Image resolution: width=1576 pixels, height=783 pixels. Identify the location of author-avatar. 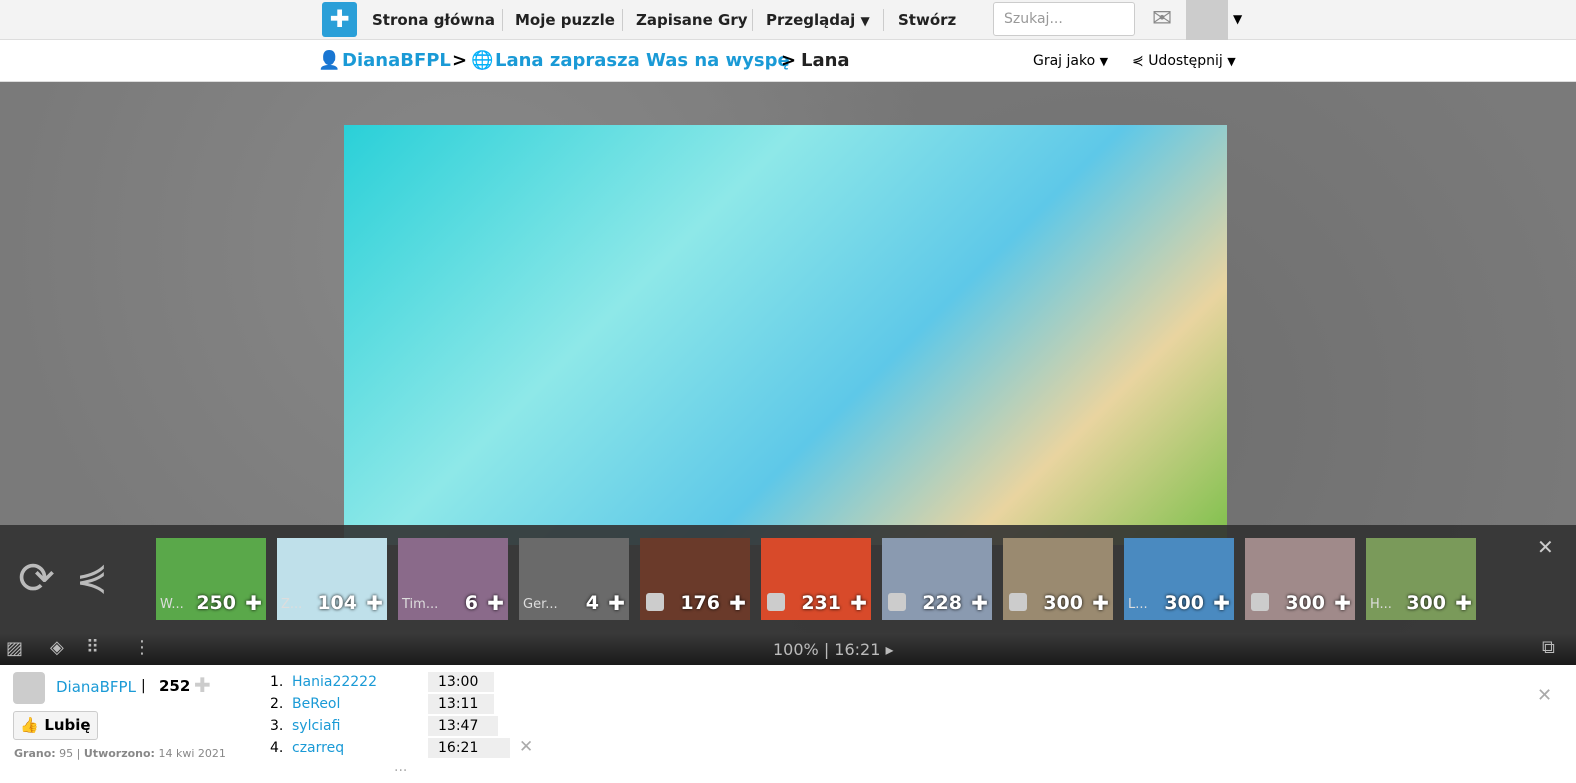
(29, 688).